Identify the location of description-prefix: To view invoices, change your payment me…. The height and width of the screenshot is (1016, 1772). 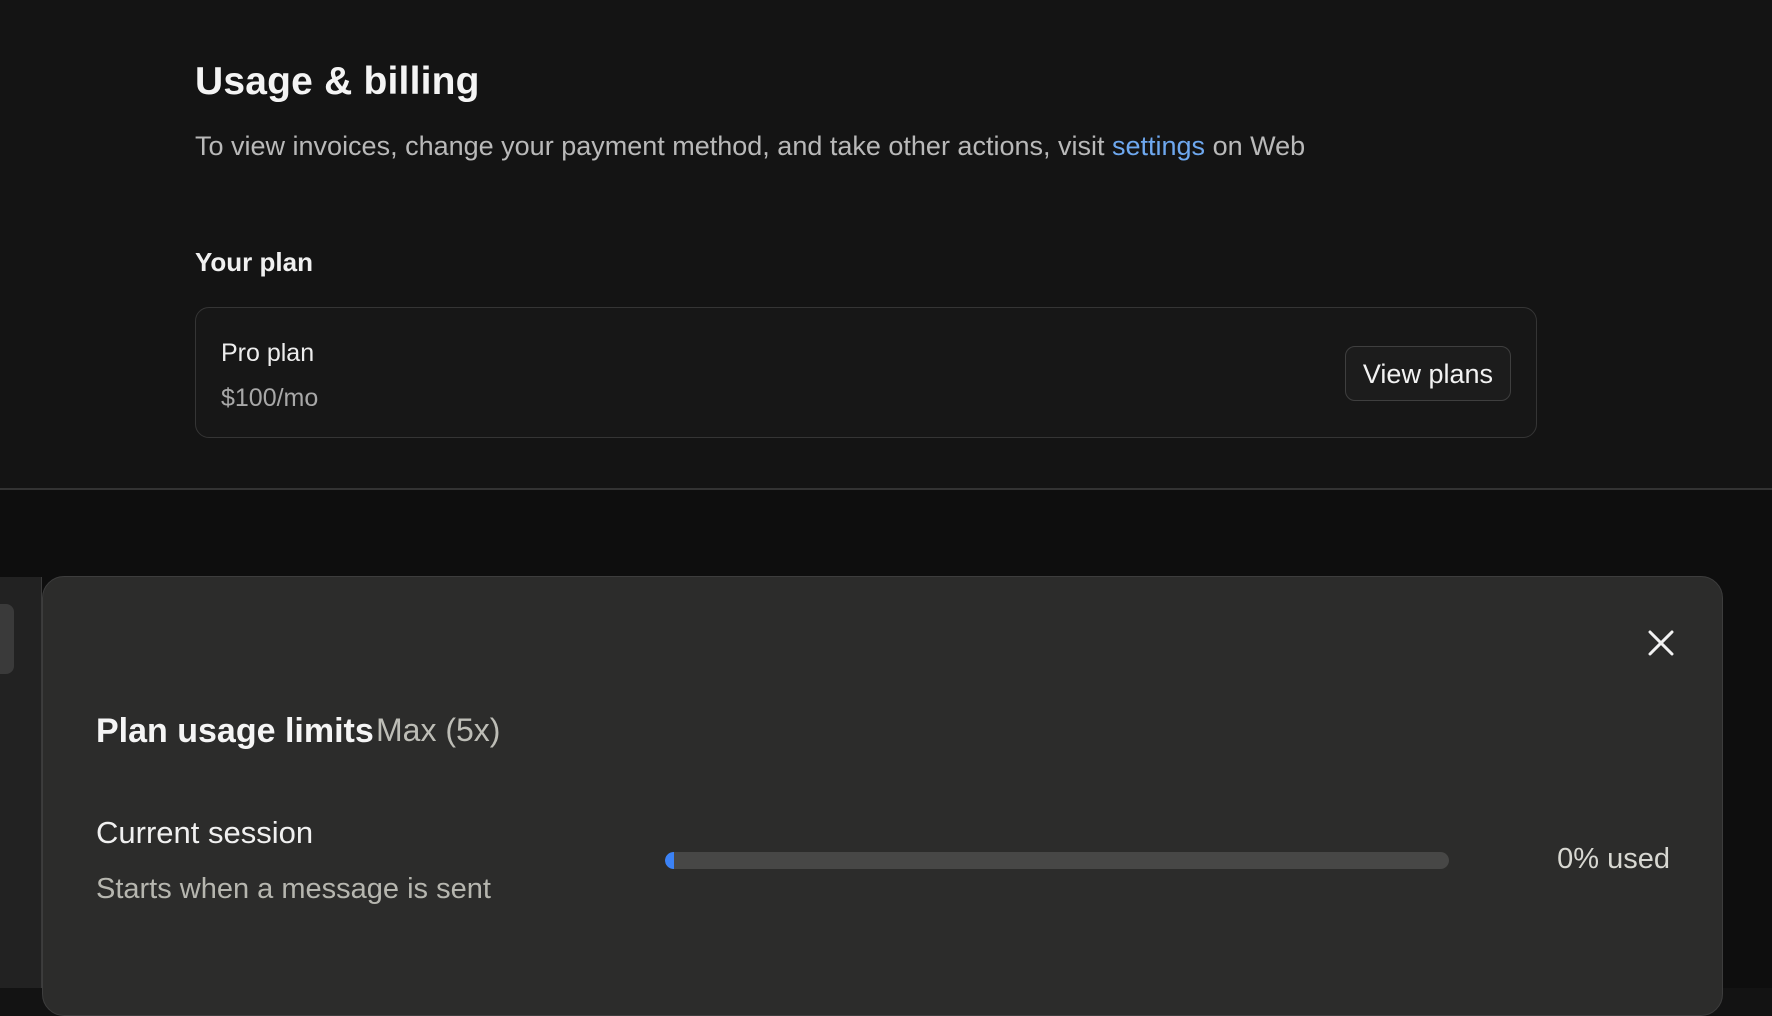
(653, 146).